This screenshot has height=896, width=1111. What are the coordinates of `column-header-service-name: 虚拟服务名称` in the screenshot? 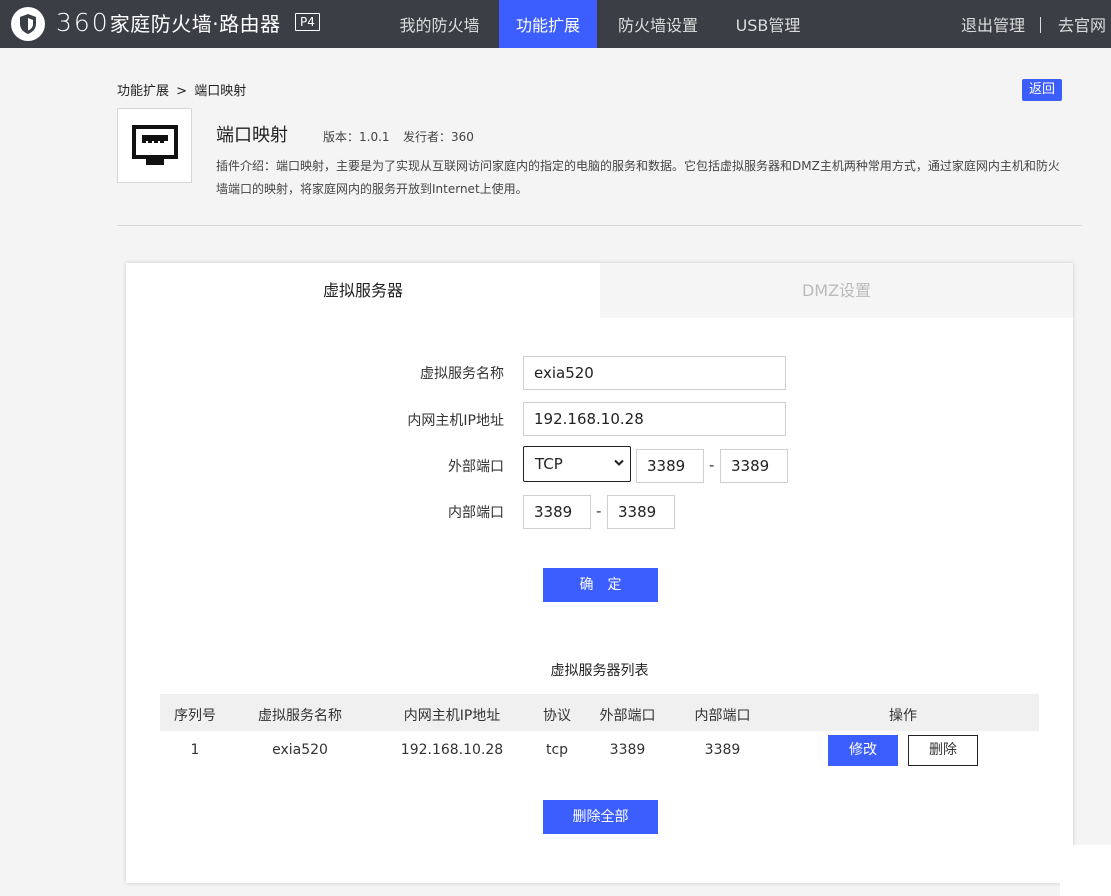 It's located at (300, 716).